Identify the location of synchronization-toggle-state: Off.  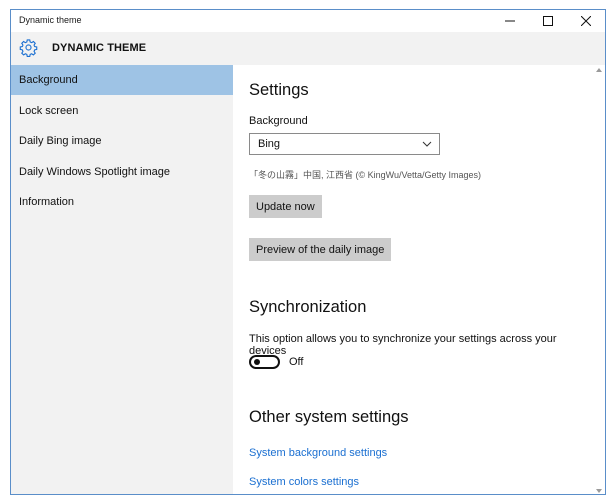
(296, 362).